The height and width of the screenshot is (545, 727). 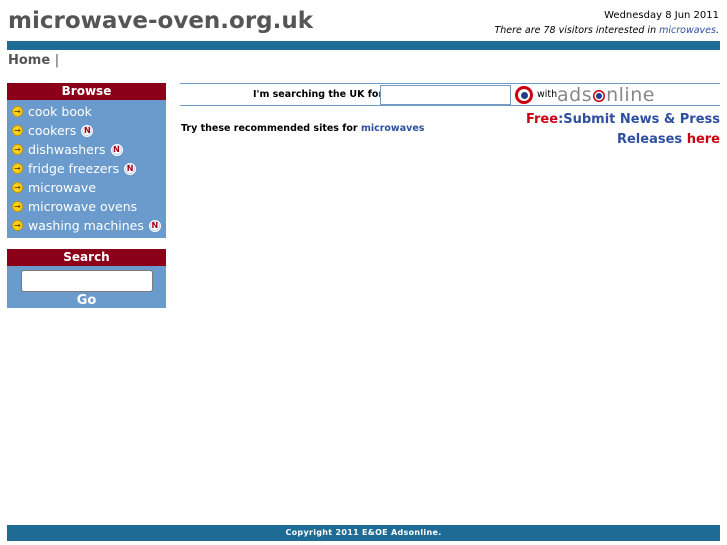 I want to click on browse-item-label: microwave, so click(x=62, y=187).